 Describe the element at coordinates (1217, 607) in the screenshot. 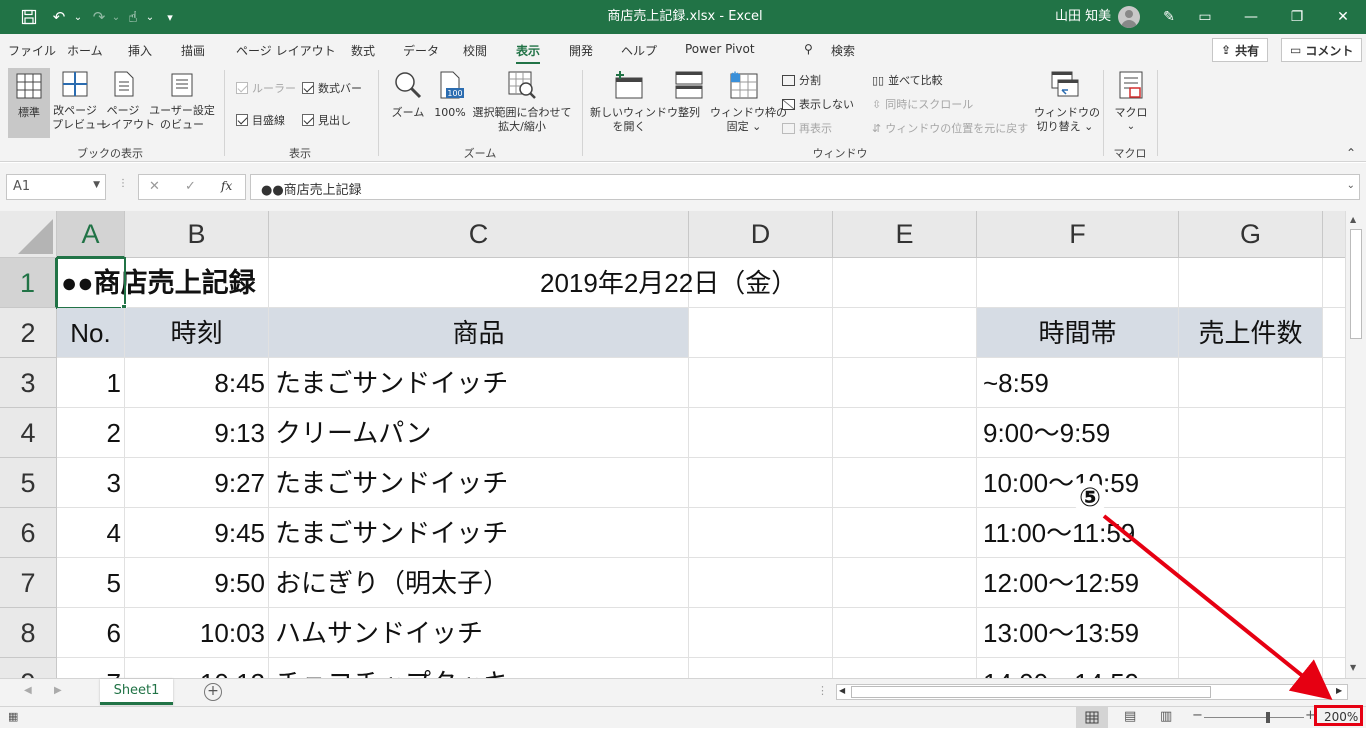

I see `annotation-arrow-icon` at that location.